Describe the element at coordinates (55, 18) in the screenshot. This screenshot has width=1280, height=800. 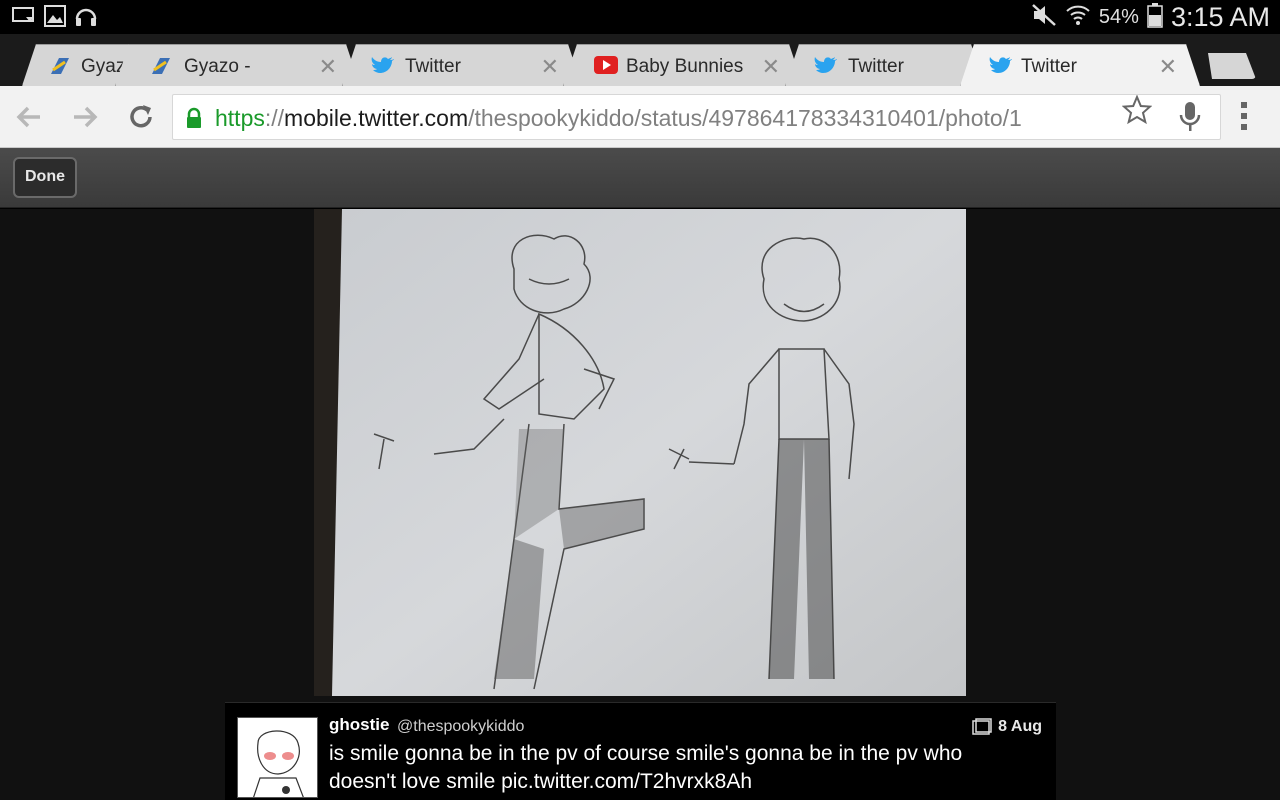
I see `gallery-notification-icon` at that location.